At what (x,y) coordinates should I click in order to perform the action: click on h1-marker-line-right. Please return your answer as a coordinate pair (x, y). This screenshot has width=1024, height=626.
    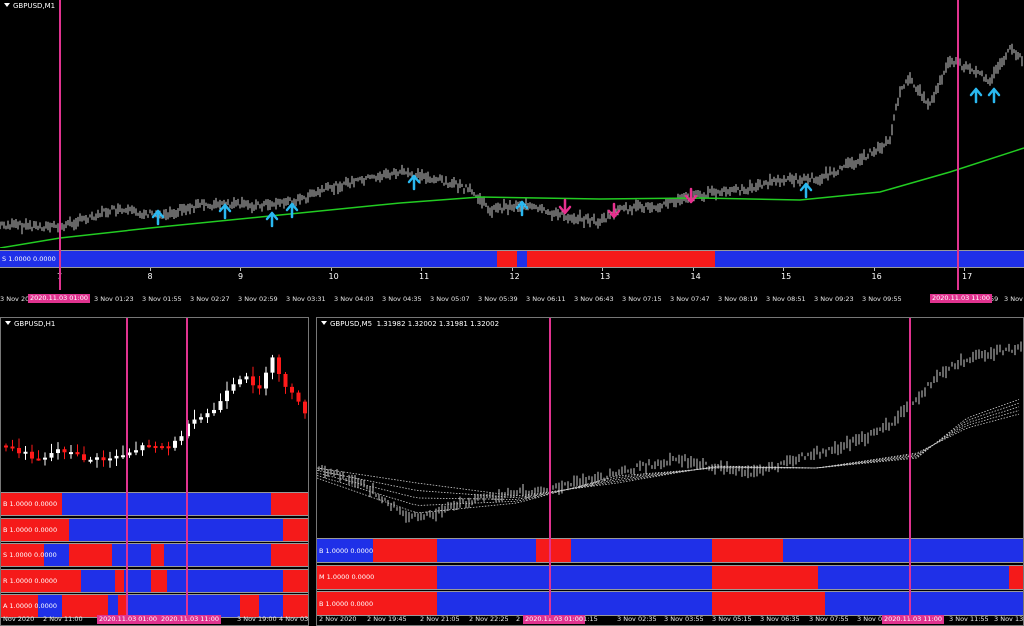
    Looking at the image, I should click on (187, 468).